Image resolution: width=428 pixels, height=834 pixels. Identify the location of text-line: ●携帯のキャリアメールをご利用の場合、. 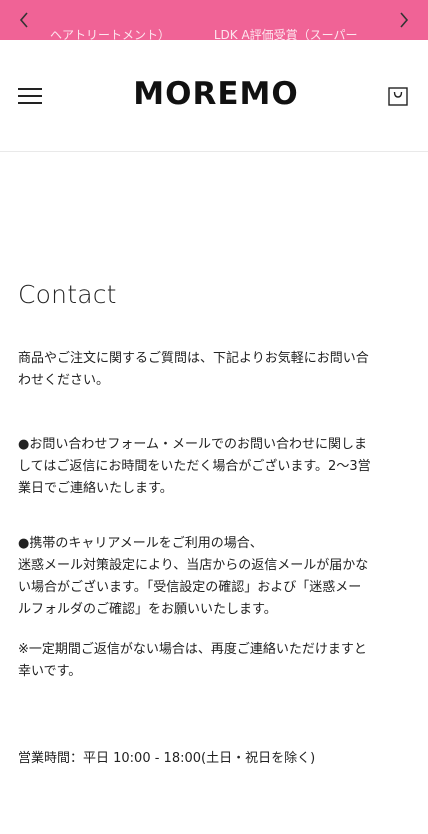
(140, 543).